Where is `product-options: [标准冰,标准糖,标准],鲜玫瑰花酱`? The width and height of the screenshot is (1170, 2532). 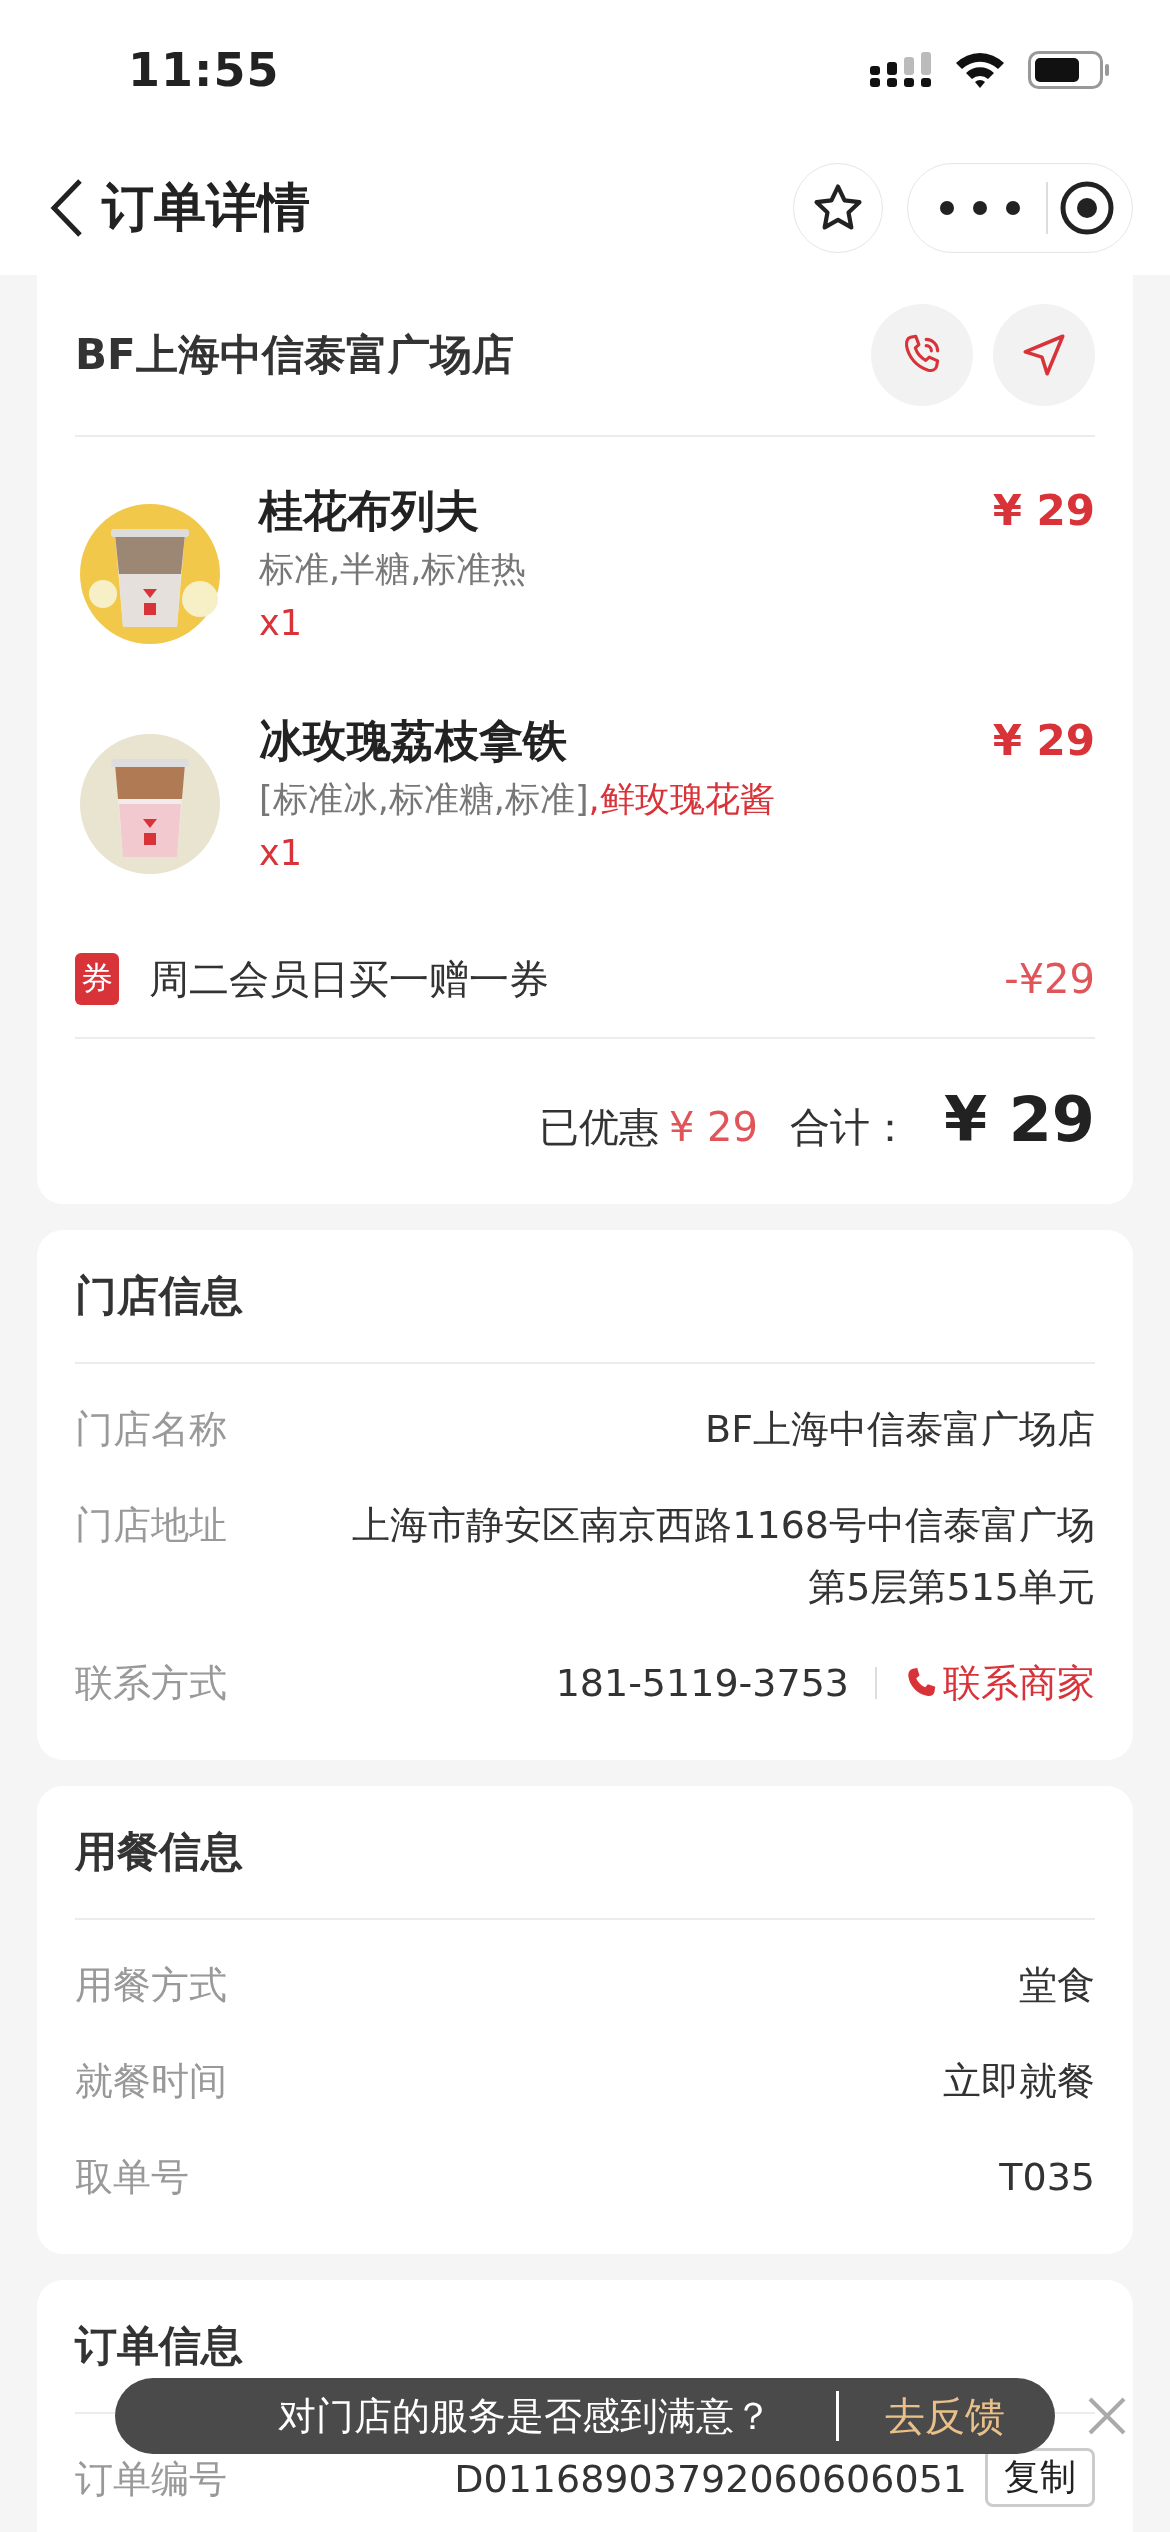
product-options: [标准冰,标准糖,标准],鲜玫瑰花酱 is located at coordinates (626, 799).